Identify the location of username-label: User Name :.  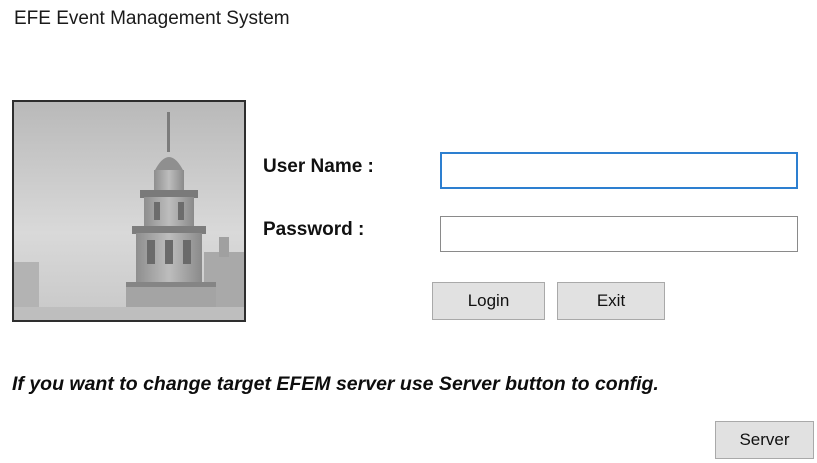
(318, 166).